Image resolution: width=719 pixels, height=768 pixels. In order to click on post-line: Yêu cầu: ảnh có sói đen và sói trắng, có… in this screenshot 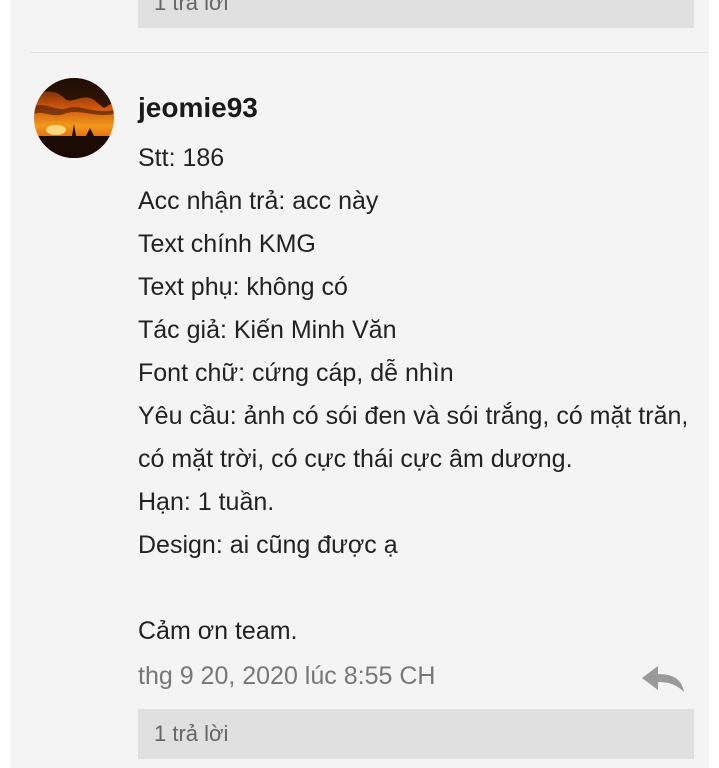, I will do `click(413, 437)`.